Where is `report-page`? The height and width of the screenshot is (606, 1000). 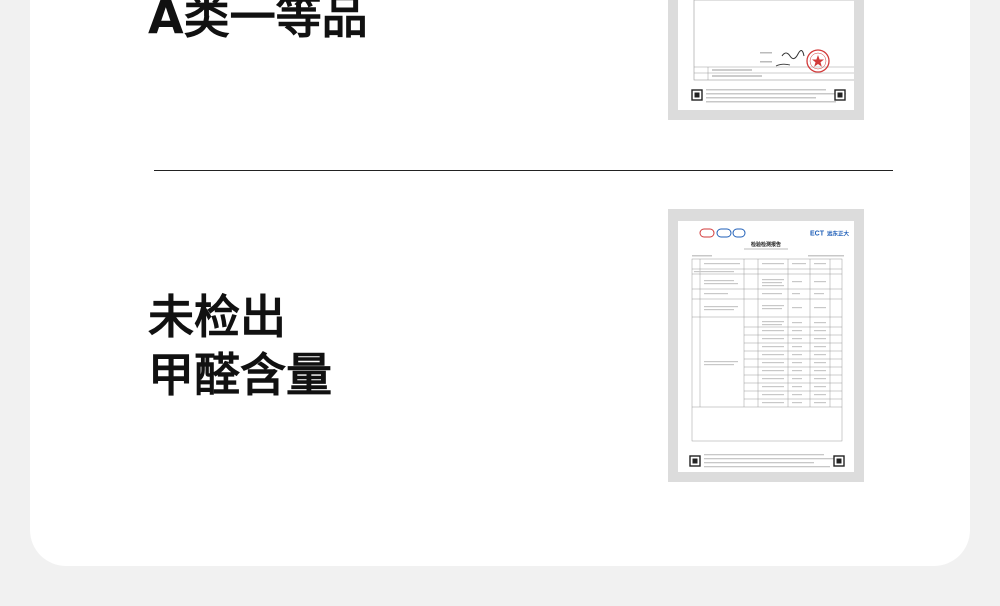 report-page is located at coordinates (770, 55).